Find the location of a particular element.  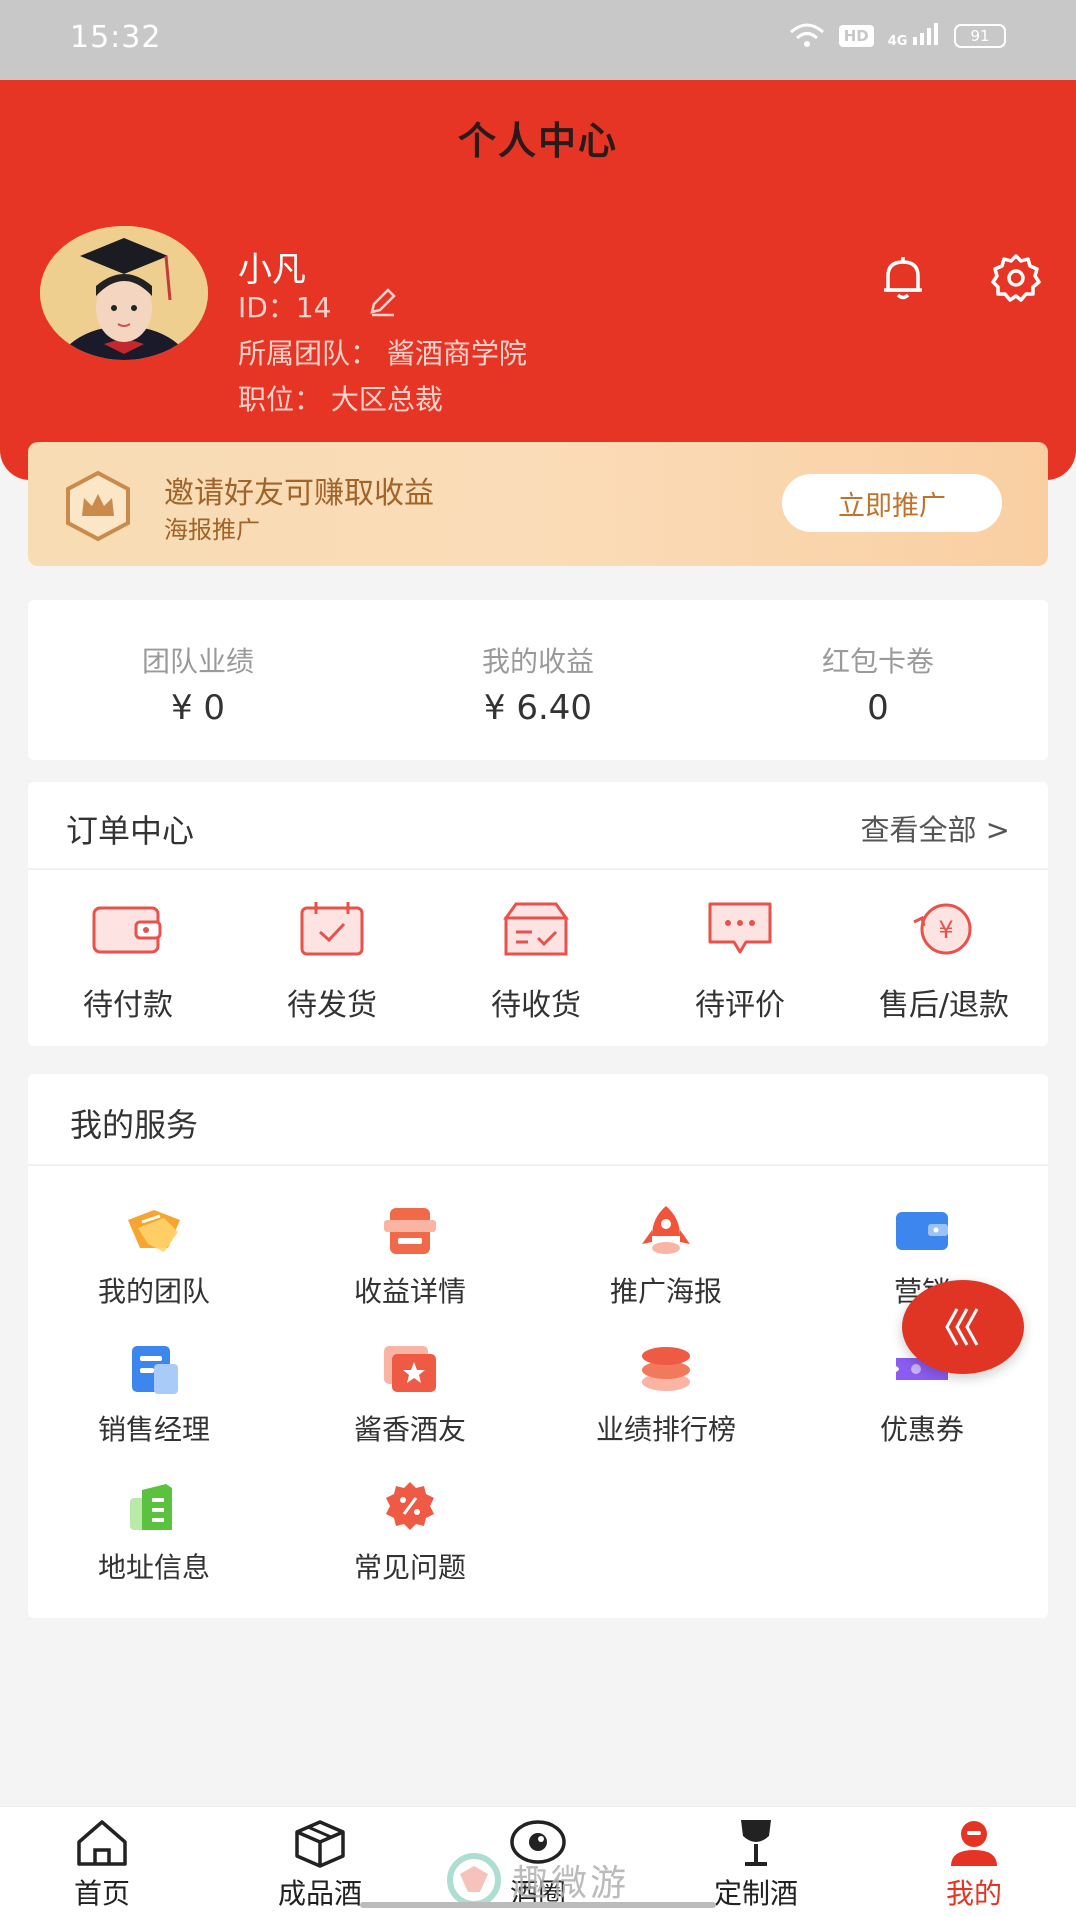

rocket-icon is located at coordinates (666, 1230).